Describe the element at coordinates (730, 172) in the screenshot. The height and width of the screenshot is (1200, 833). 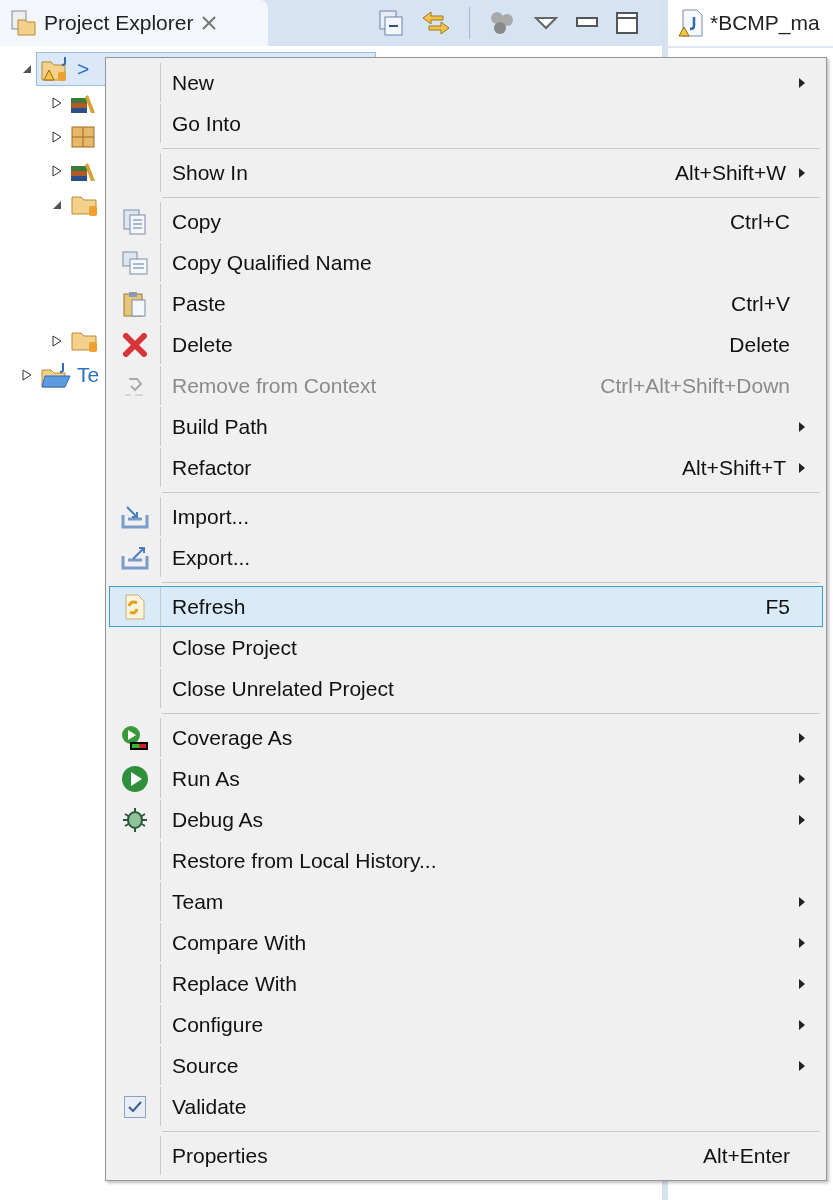
I see `shortcut-text: Alt+Shift+W` at that location.